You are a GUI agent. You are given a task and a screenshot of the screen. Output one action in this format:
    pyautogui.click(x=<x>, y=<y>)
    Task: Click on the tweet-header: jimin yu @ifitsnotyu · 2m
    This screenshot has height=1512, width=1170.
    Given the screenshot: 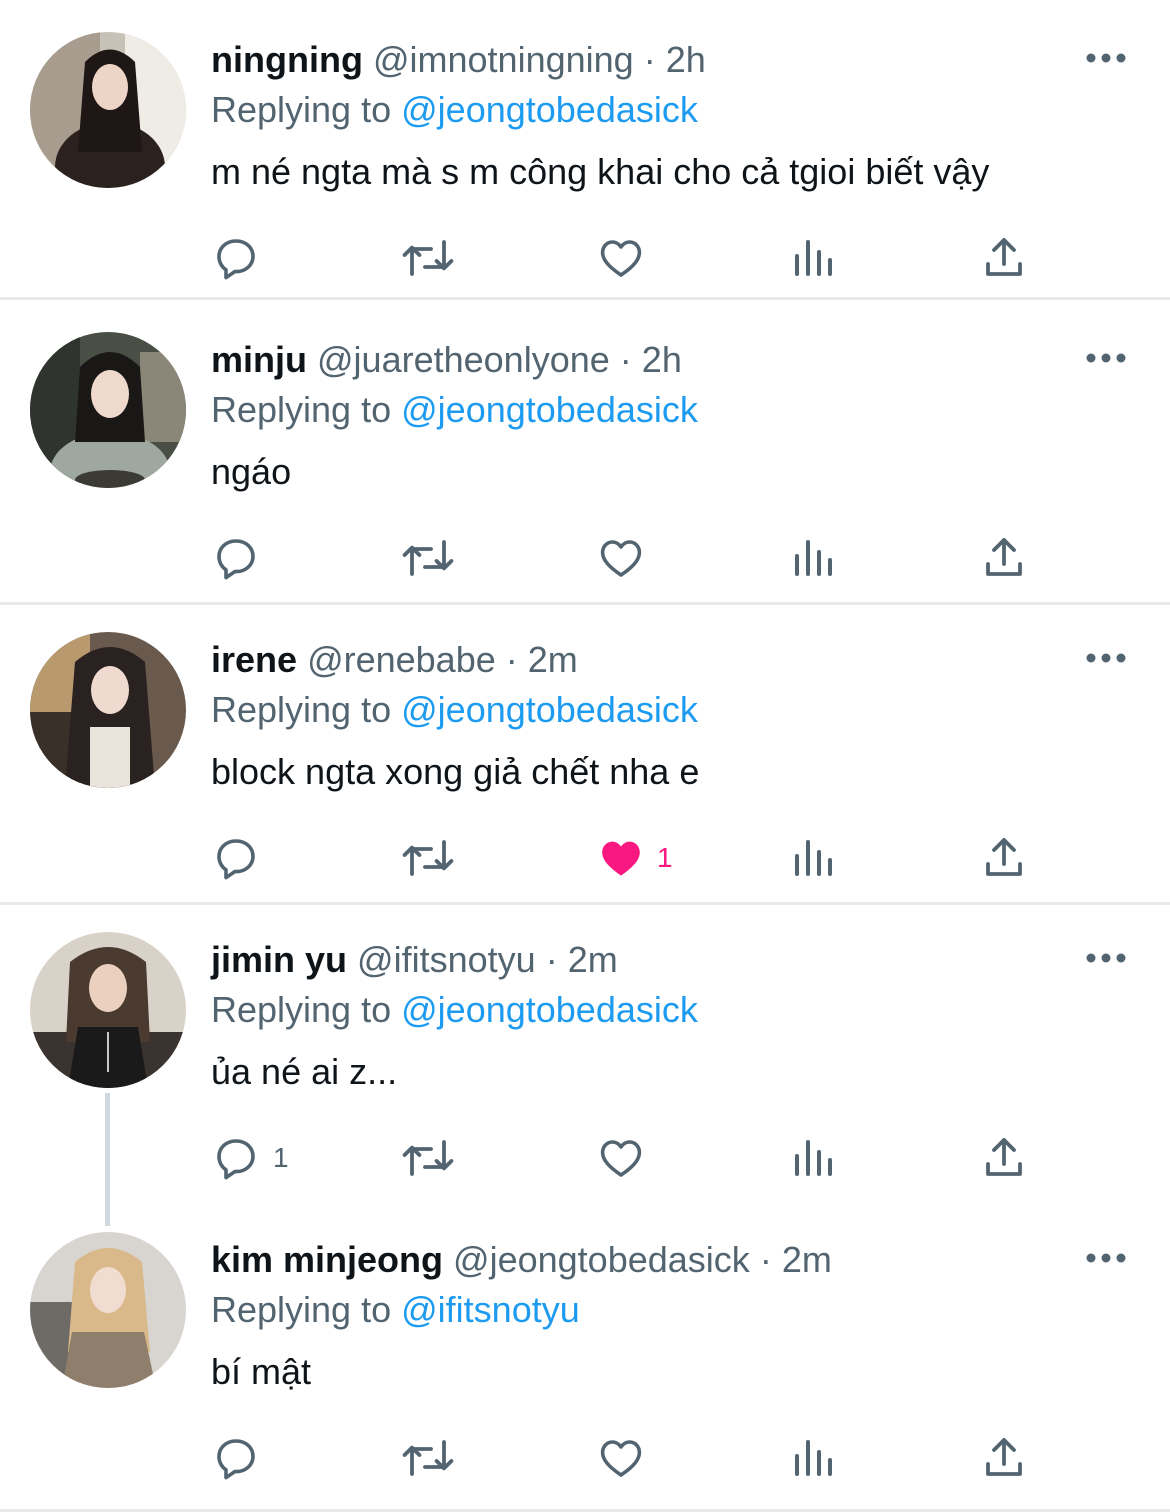 What is the action you would take?
    pyautogui.click(x=414, y=960)
    